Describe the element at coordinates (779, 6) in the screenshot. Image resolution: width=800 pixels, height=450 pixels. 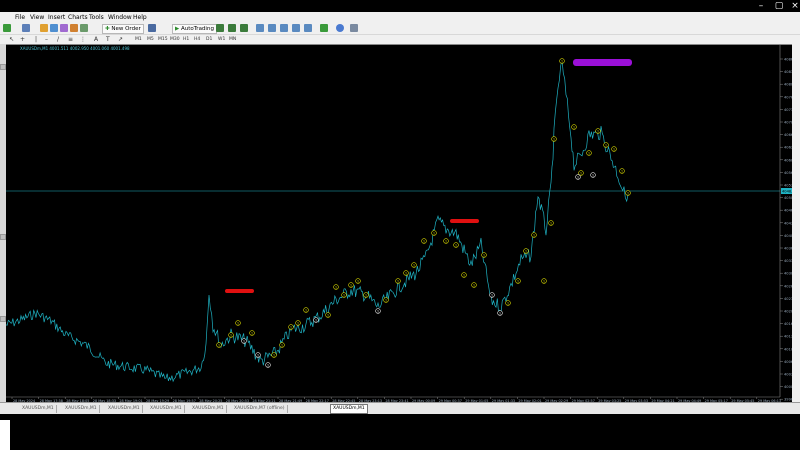
I see `maximize-button: ▢` at that location.